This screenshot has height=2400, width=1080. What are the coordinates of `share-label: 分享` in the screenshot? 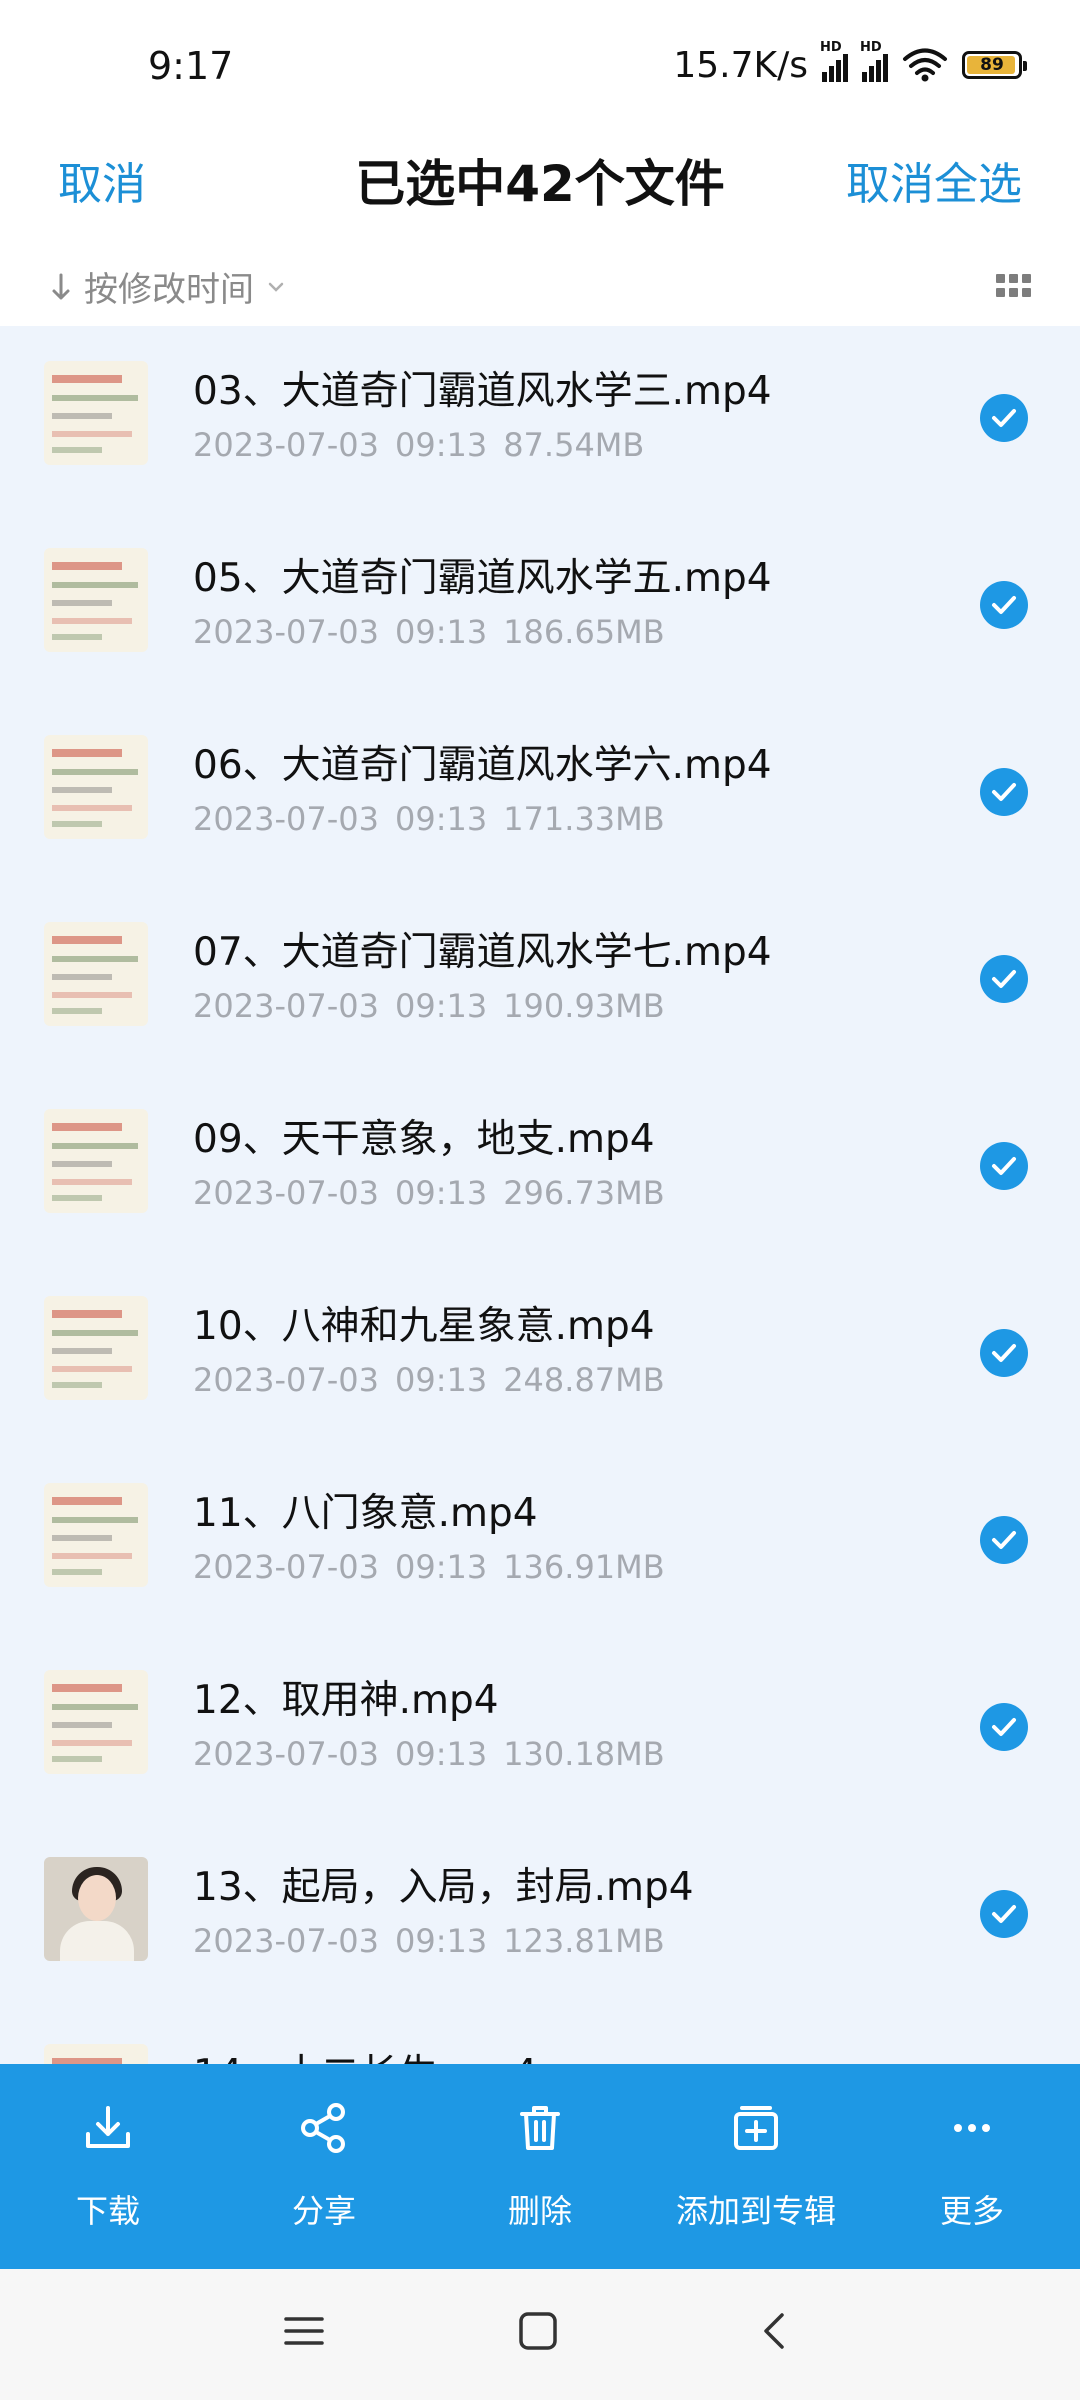 It's located at (323, 2211).